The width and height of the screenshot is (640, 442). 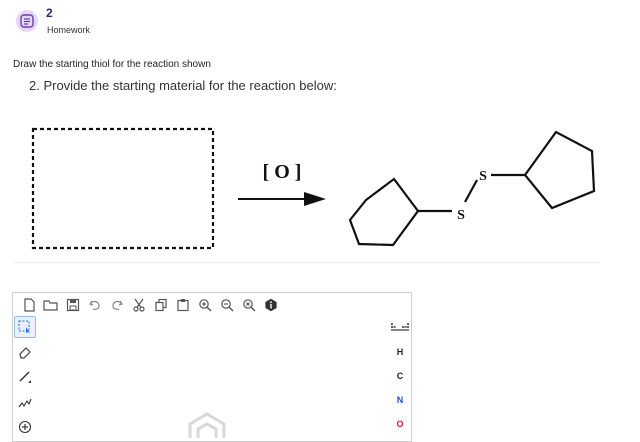 I want to click on save-icon, so click(x=73, y=305).